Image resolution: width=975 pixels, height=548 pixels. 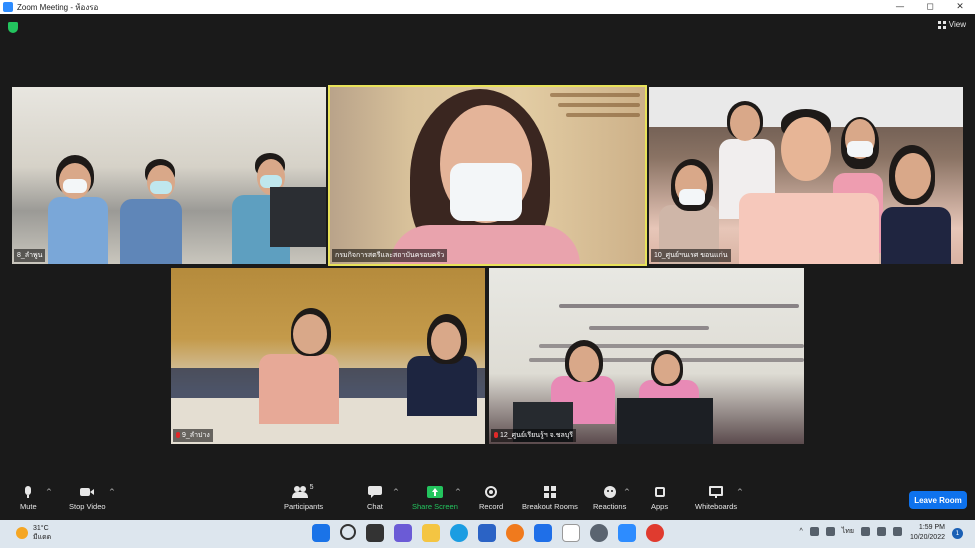 I want to click on chrome-icon, so click(x=655, y=533).